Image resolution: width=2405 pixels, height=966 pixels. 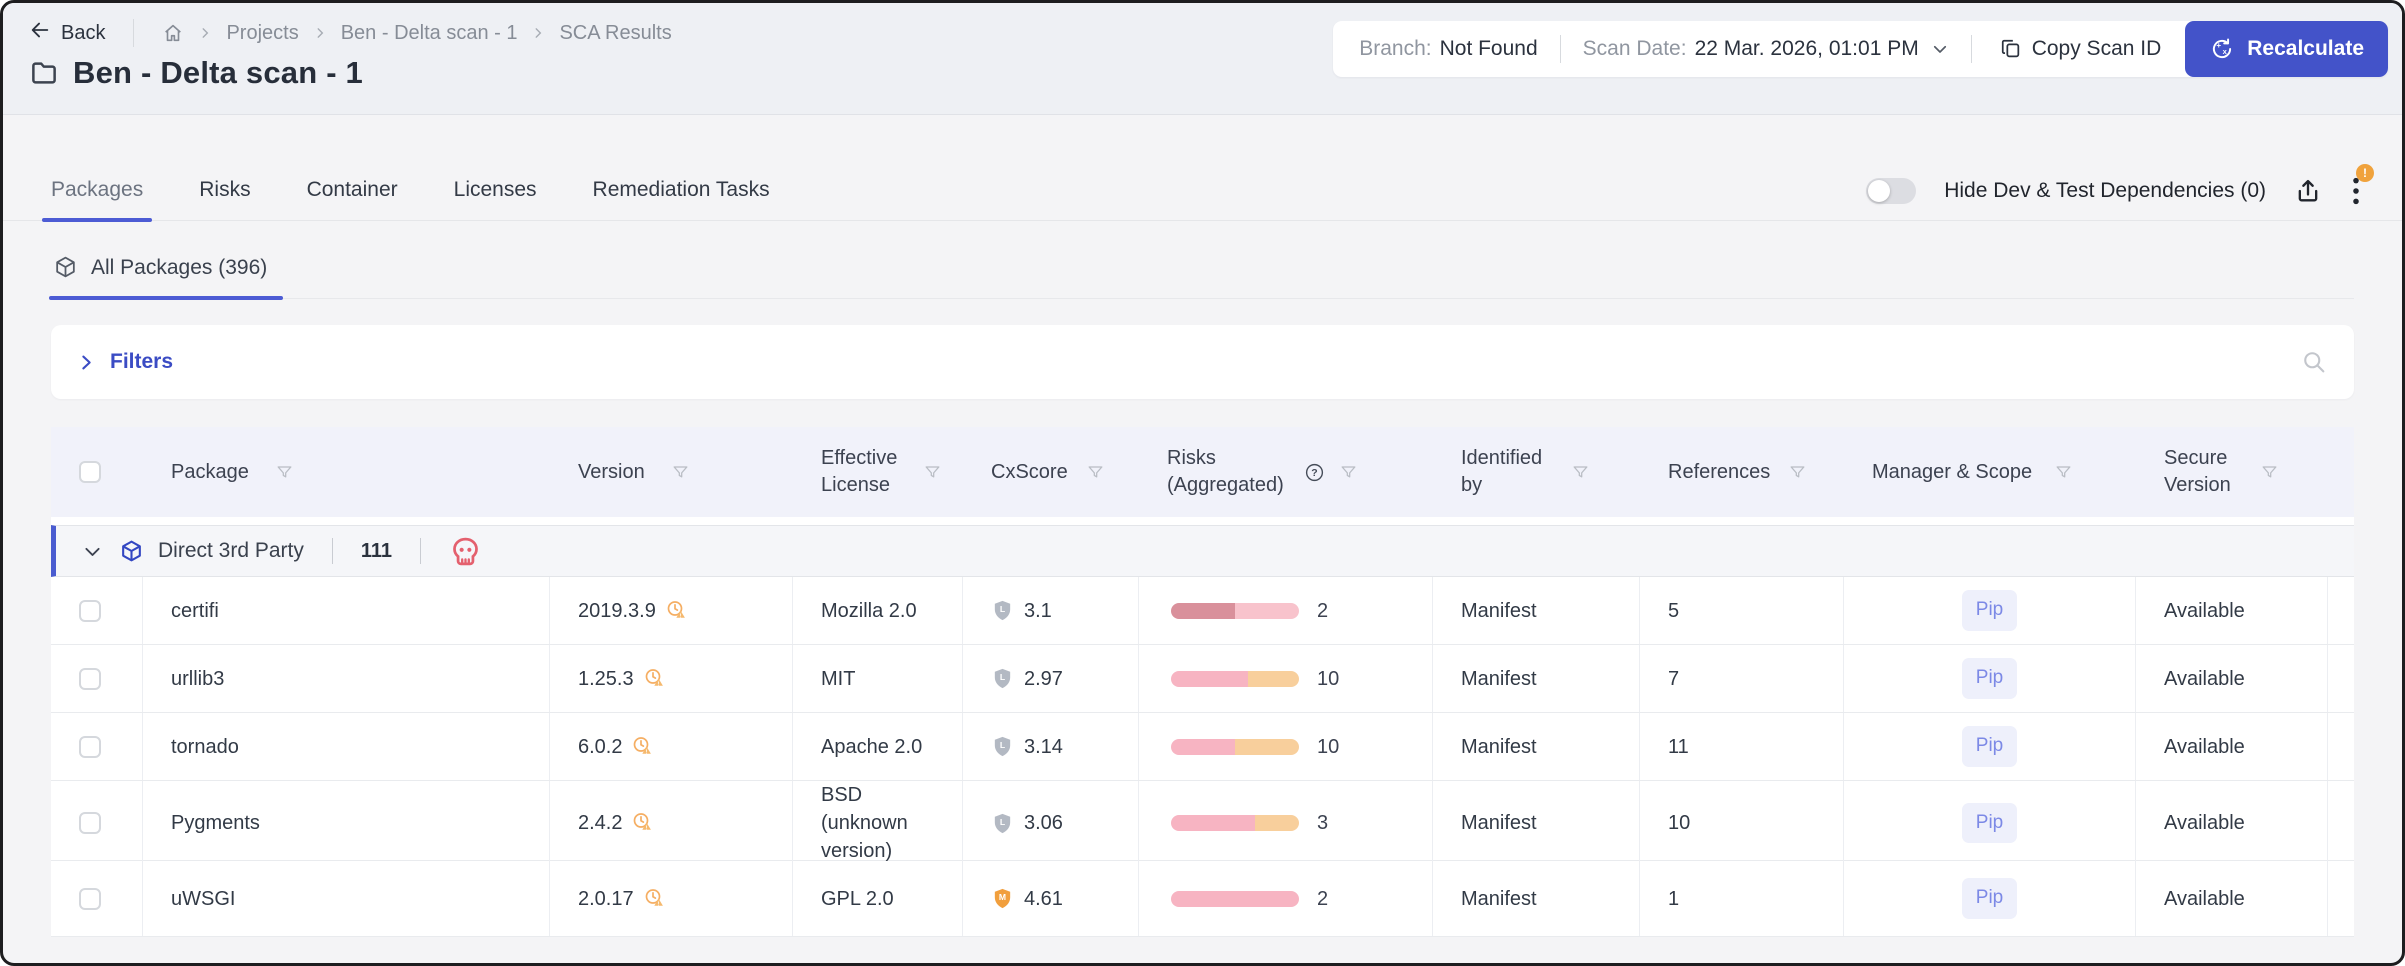 What do you see at coordinates (90, 472) in the screenshot?
I see `select-all-checkbox` at bounding box center [90, 472].